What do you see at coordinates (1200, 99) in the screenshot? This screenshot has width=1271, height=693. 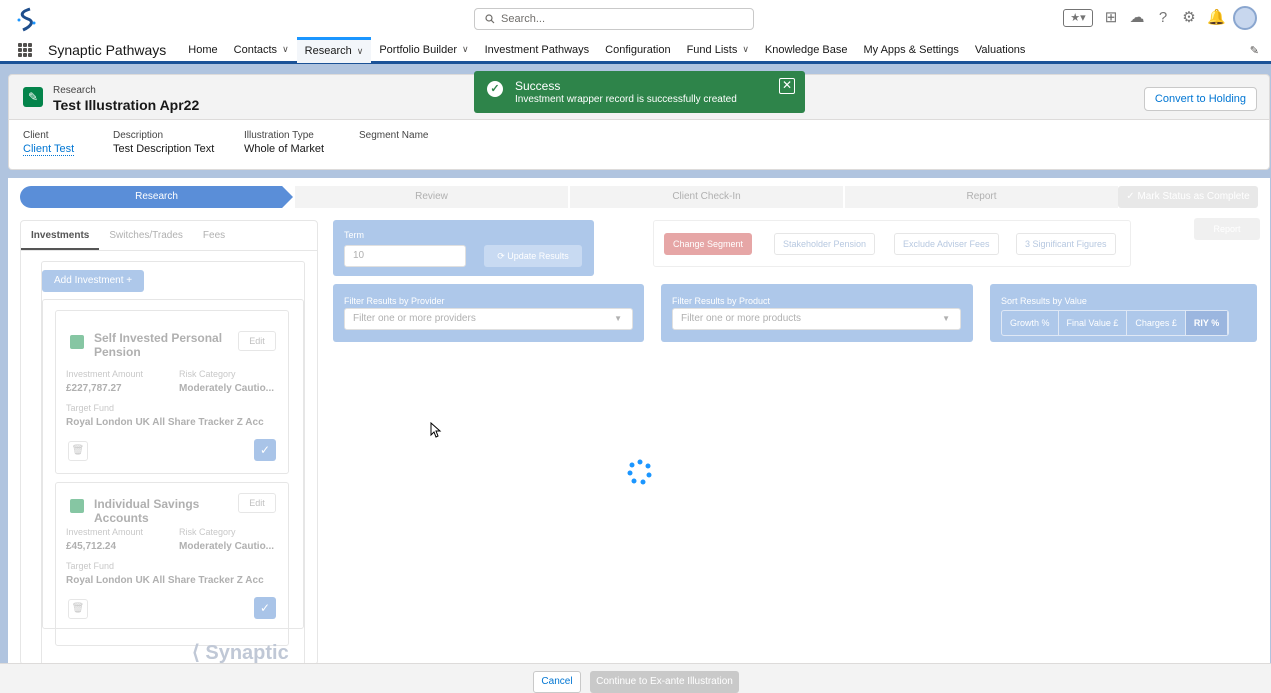 I see `convert-to-holding-button: Convert to Holding` at bounding box center [1200, 99].